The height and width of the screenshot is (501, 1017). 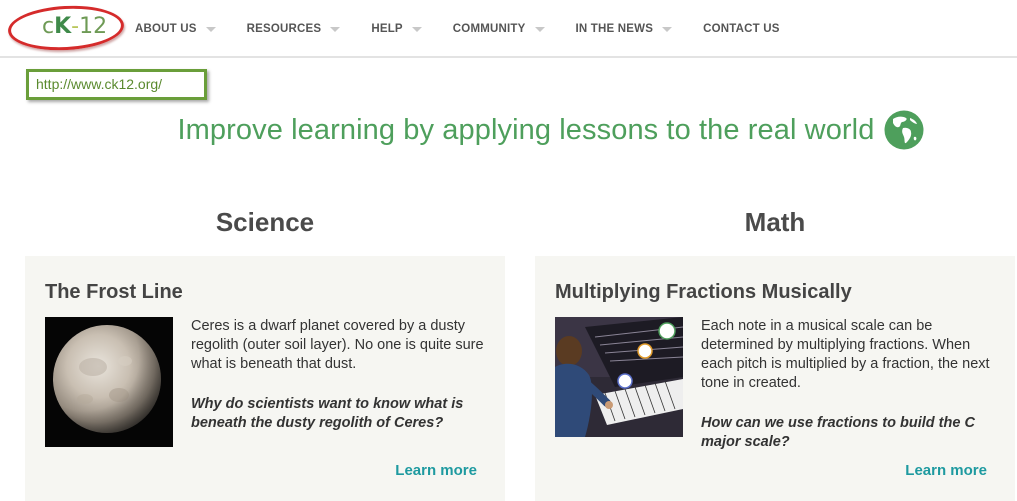 I want to click on nav-item-resources: RESOURCES, so click(x=294, y=29).